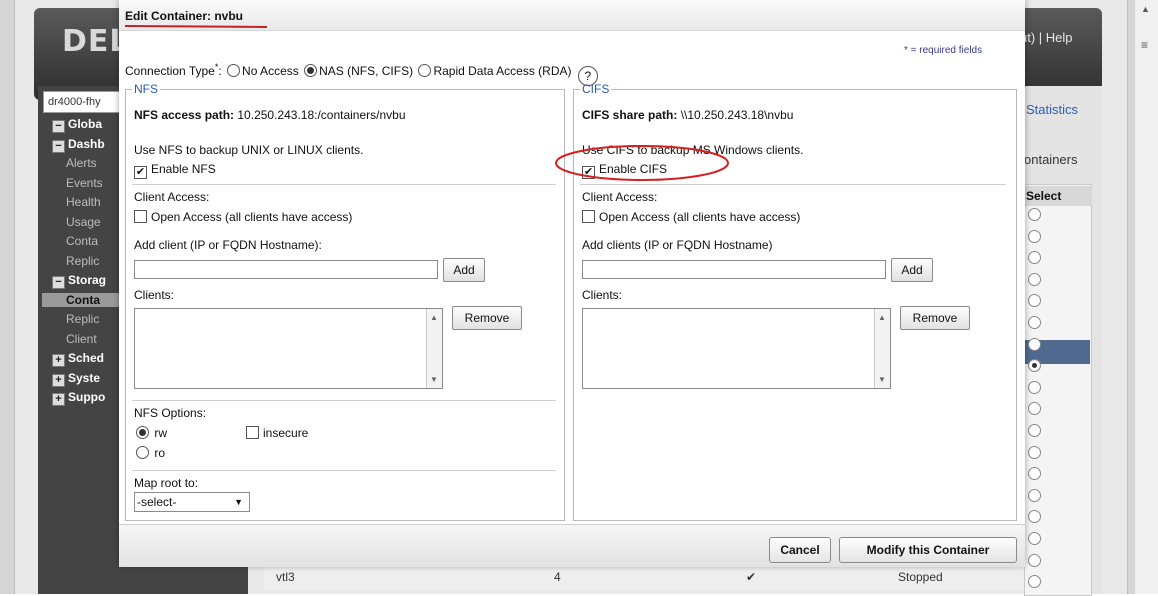 This screenshot has width=1158, height=596. I want to click on map-root-select: -select- ▼, so click(192, 502).